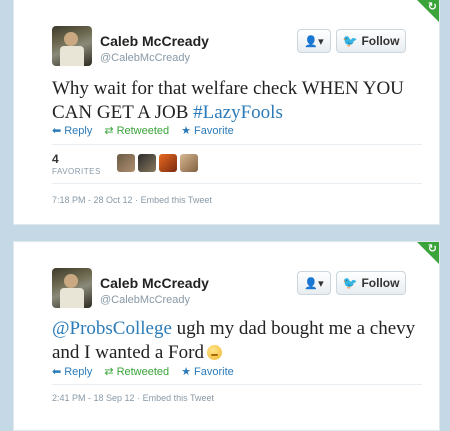  Describe the element at coordinates (238, 112) in the screenshot. I see `hashtag-link: #LazyFools` at that location.